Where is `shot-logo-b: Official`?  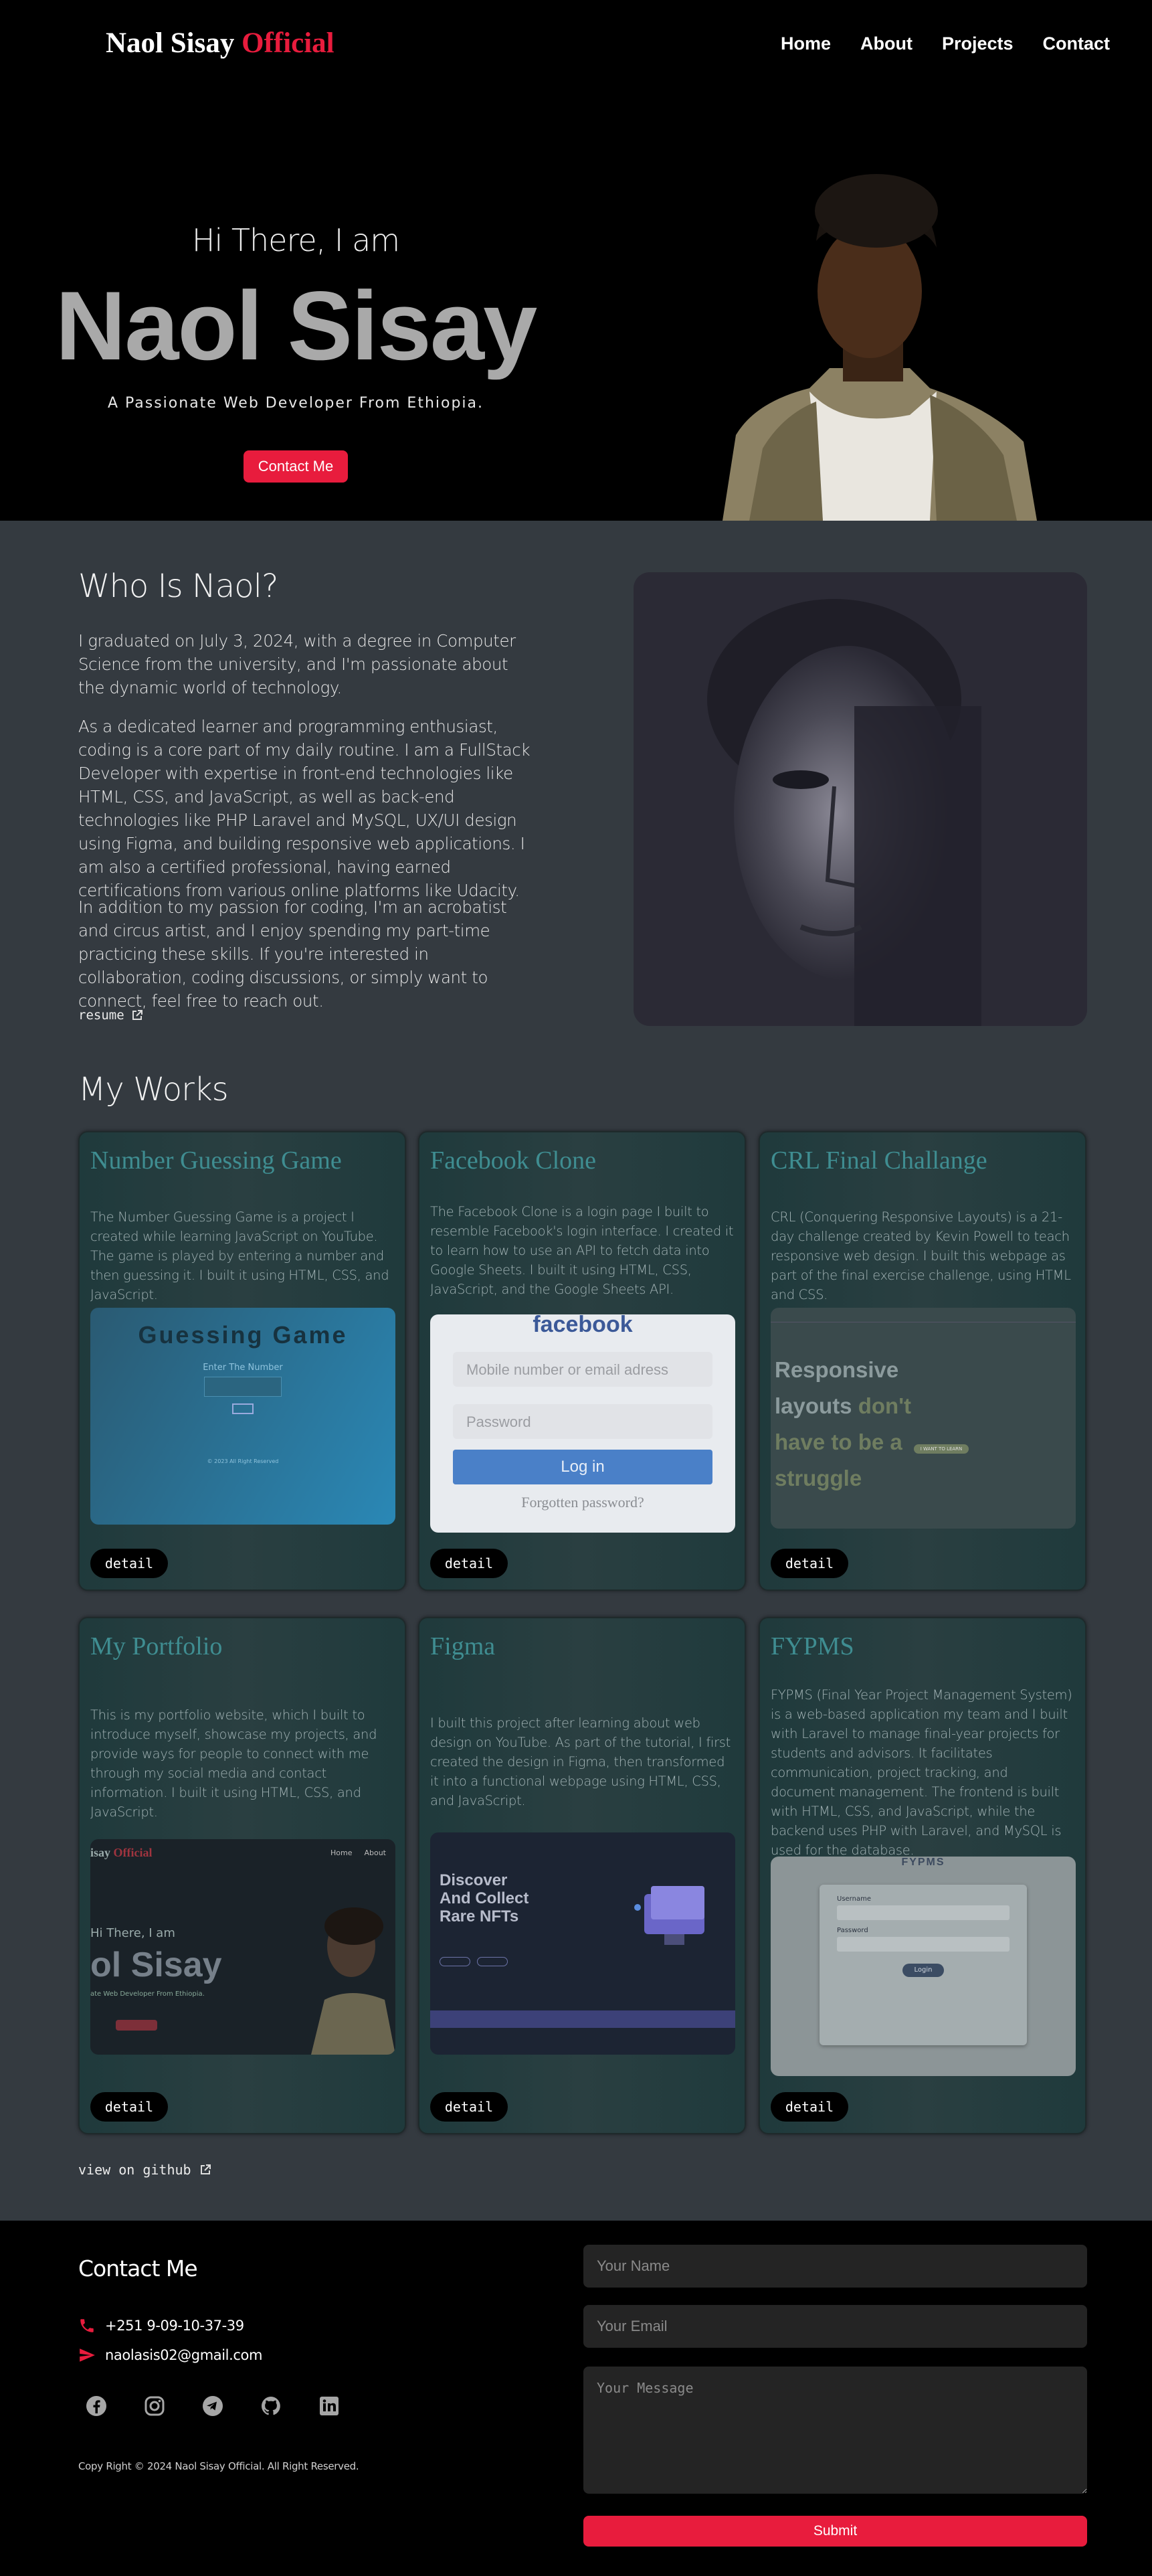
shot-logo-b: Official is located at coordinates (133, 1852).